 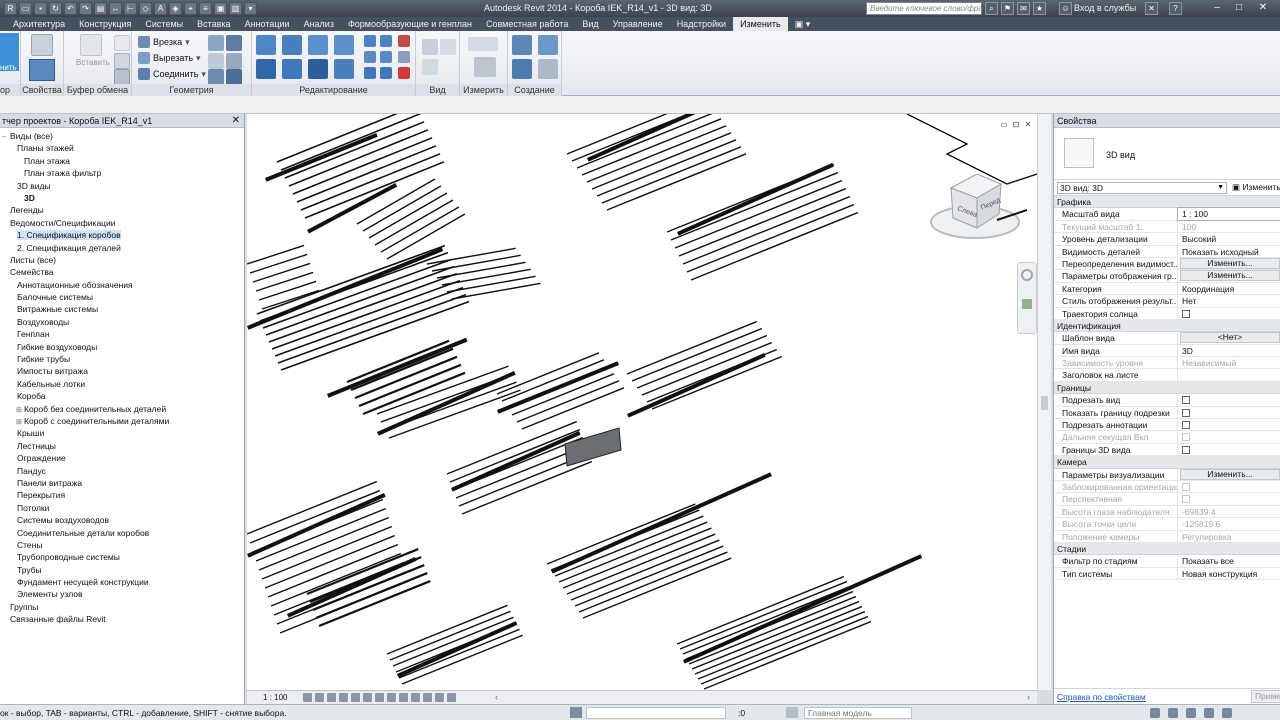 I want to click on browser-node: Пандус, so click(x=122, y=471).